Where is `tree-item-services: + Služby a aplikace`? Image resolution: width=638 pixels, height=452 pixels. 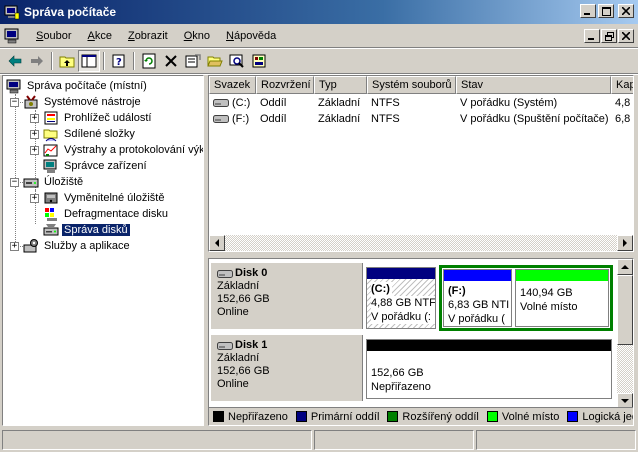
tree-item-services: + Služby a aplikace is located at coordinates (71, 246).